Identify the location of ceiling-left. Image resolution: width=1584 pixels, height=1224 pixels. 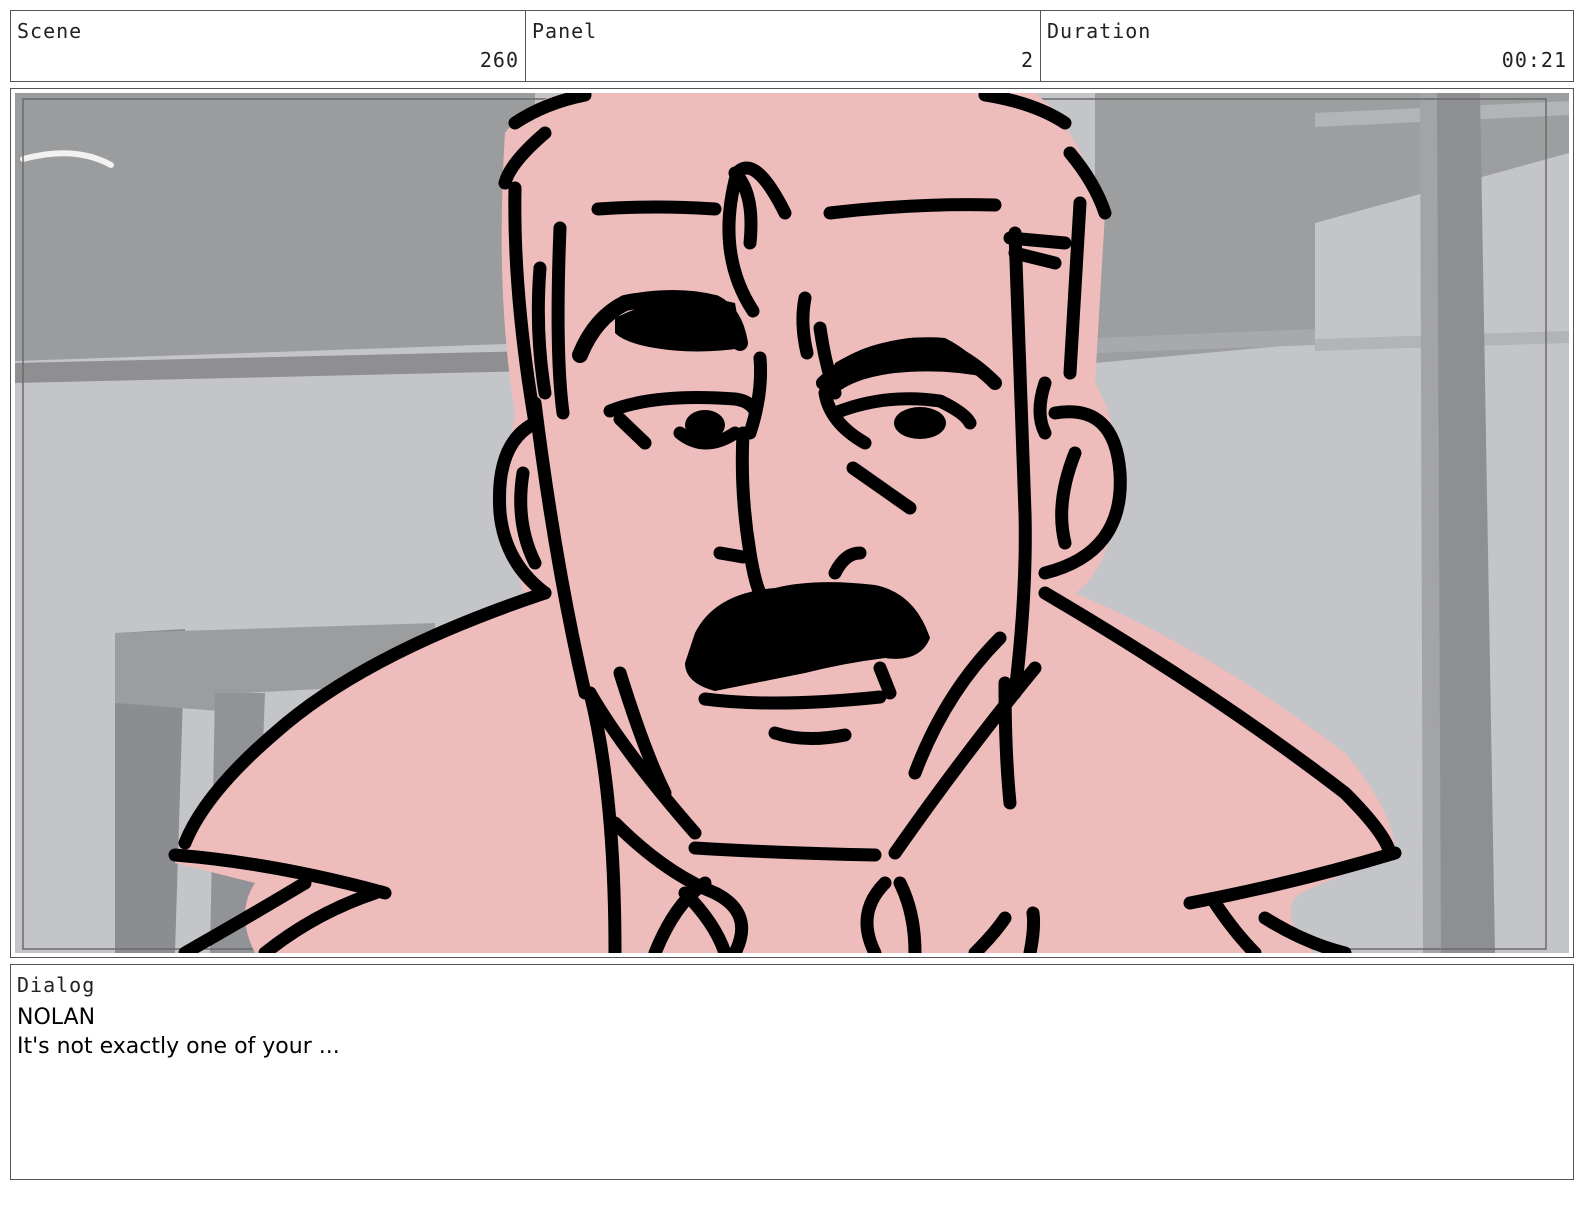
(275, 227).